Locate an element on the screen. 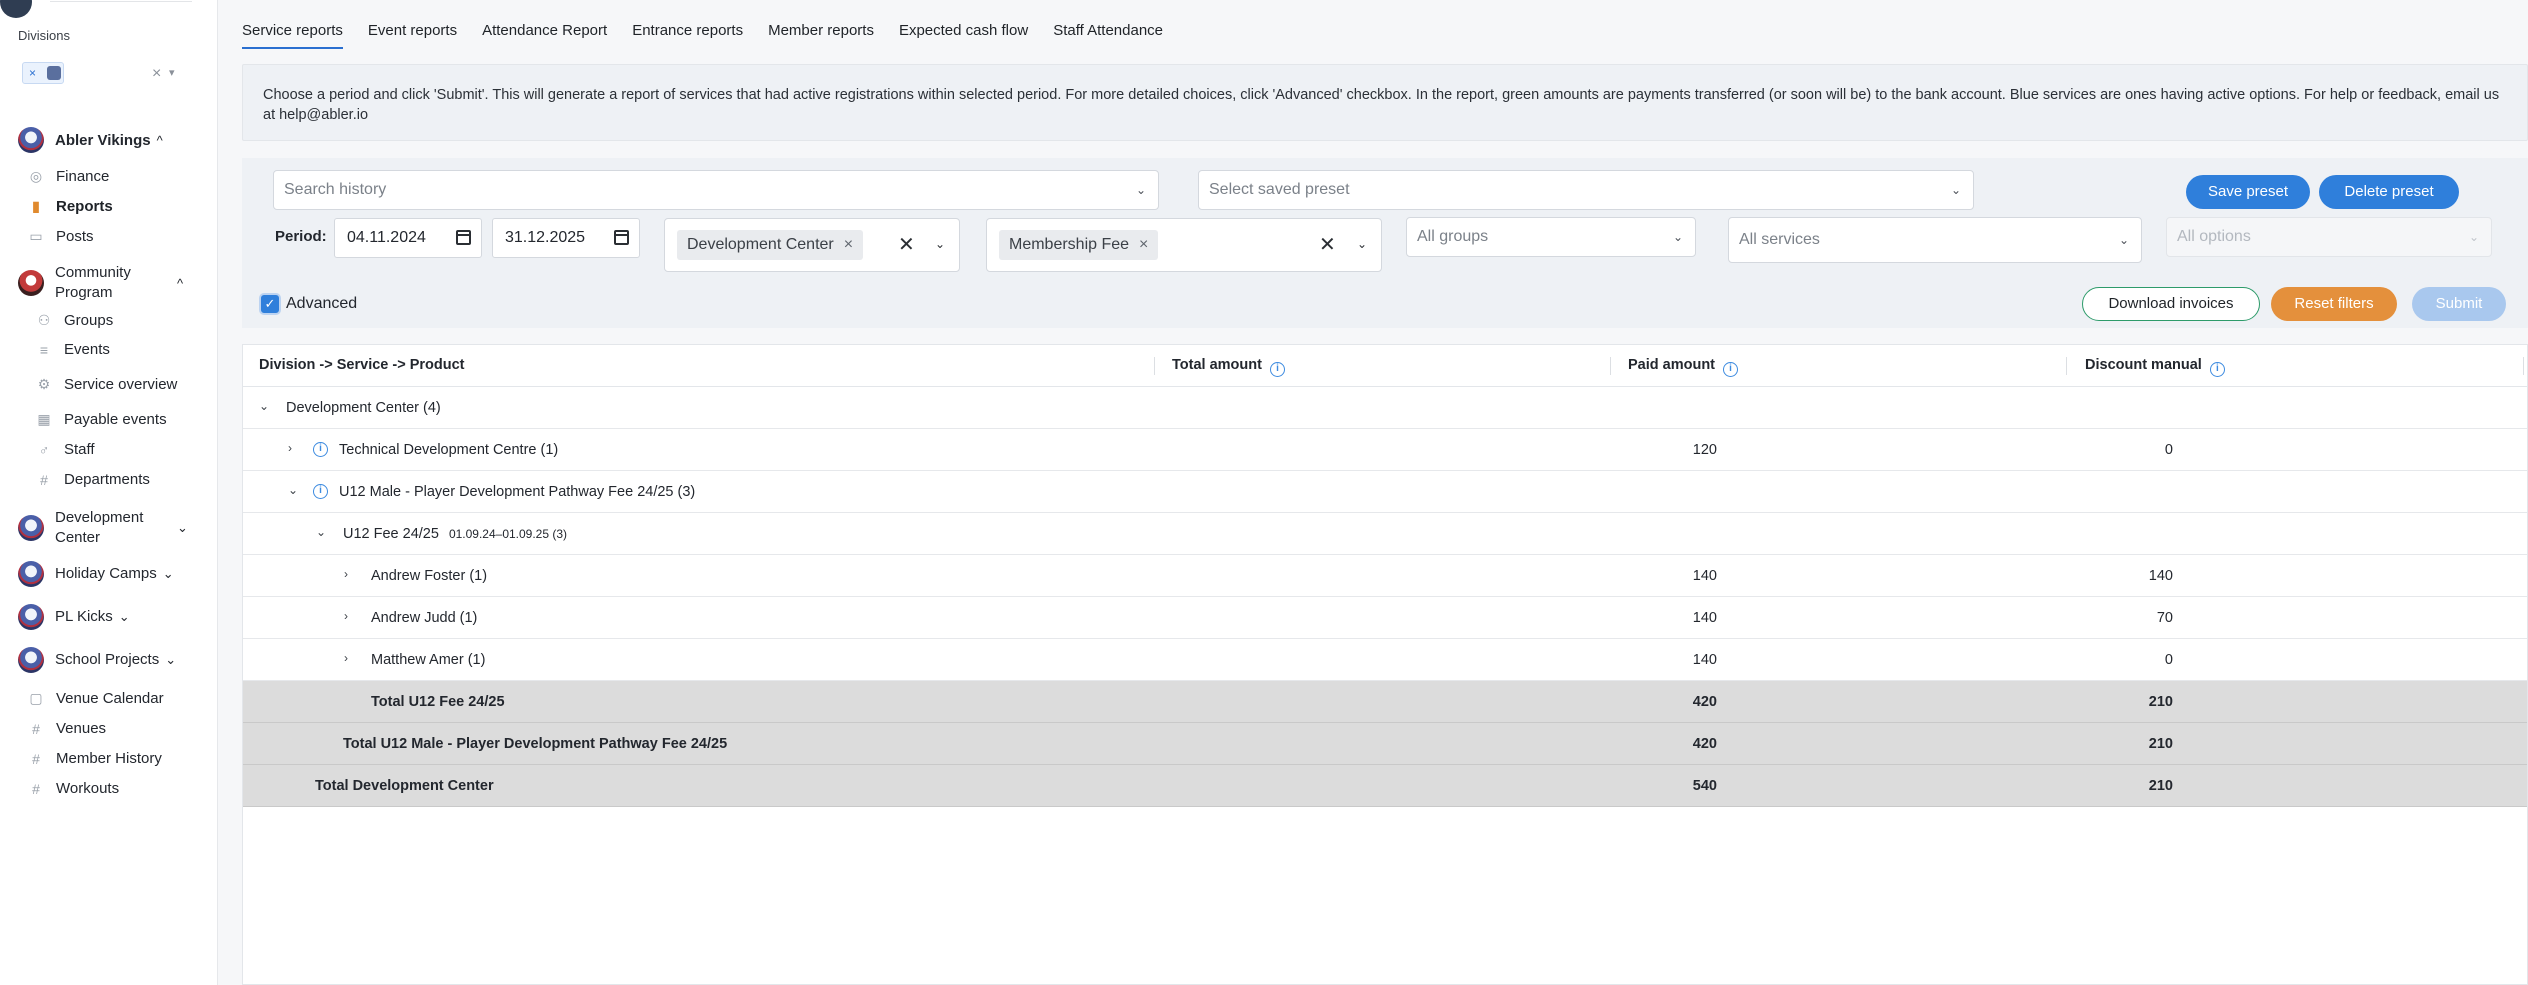  org-abler-vikings: Abler Vikings ^ is located at coordinates (90, 140).